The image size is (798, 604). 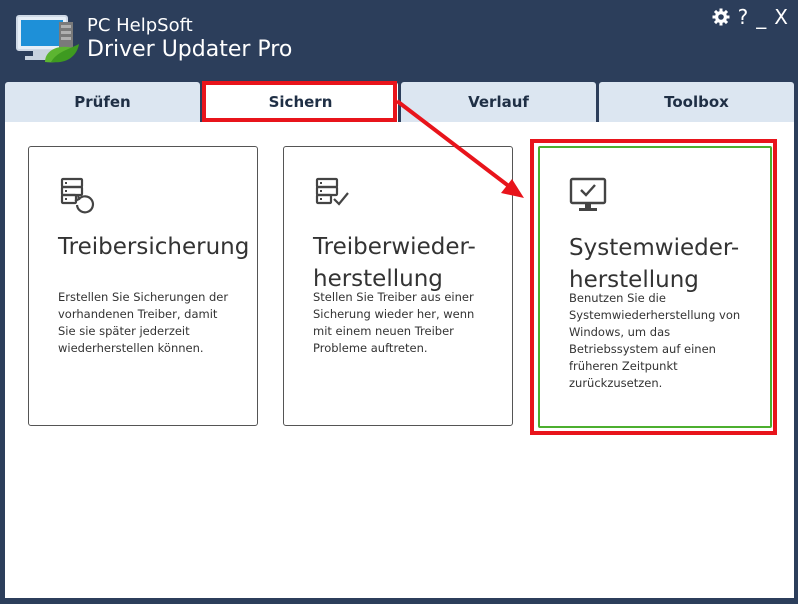 I want to click on window-controls: ? _ X, so click(x=750, y=17).